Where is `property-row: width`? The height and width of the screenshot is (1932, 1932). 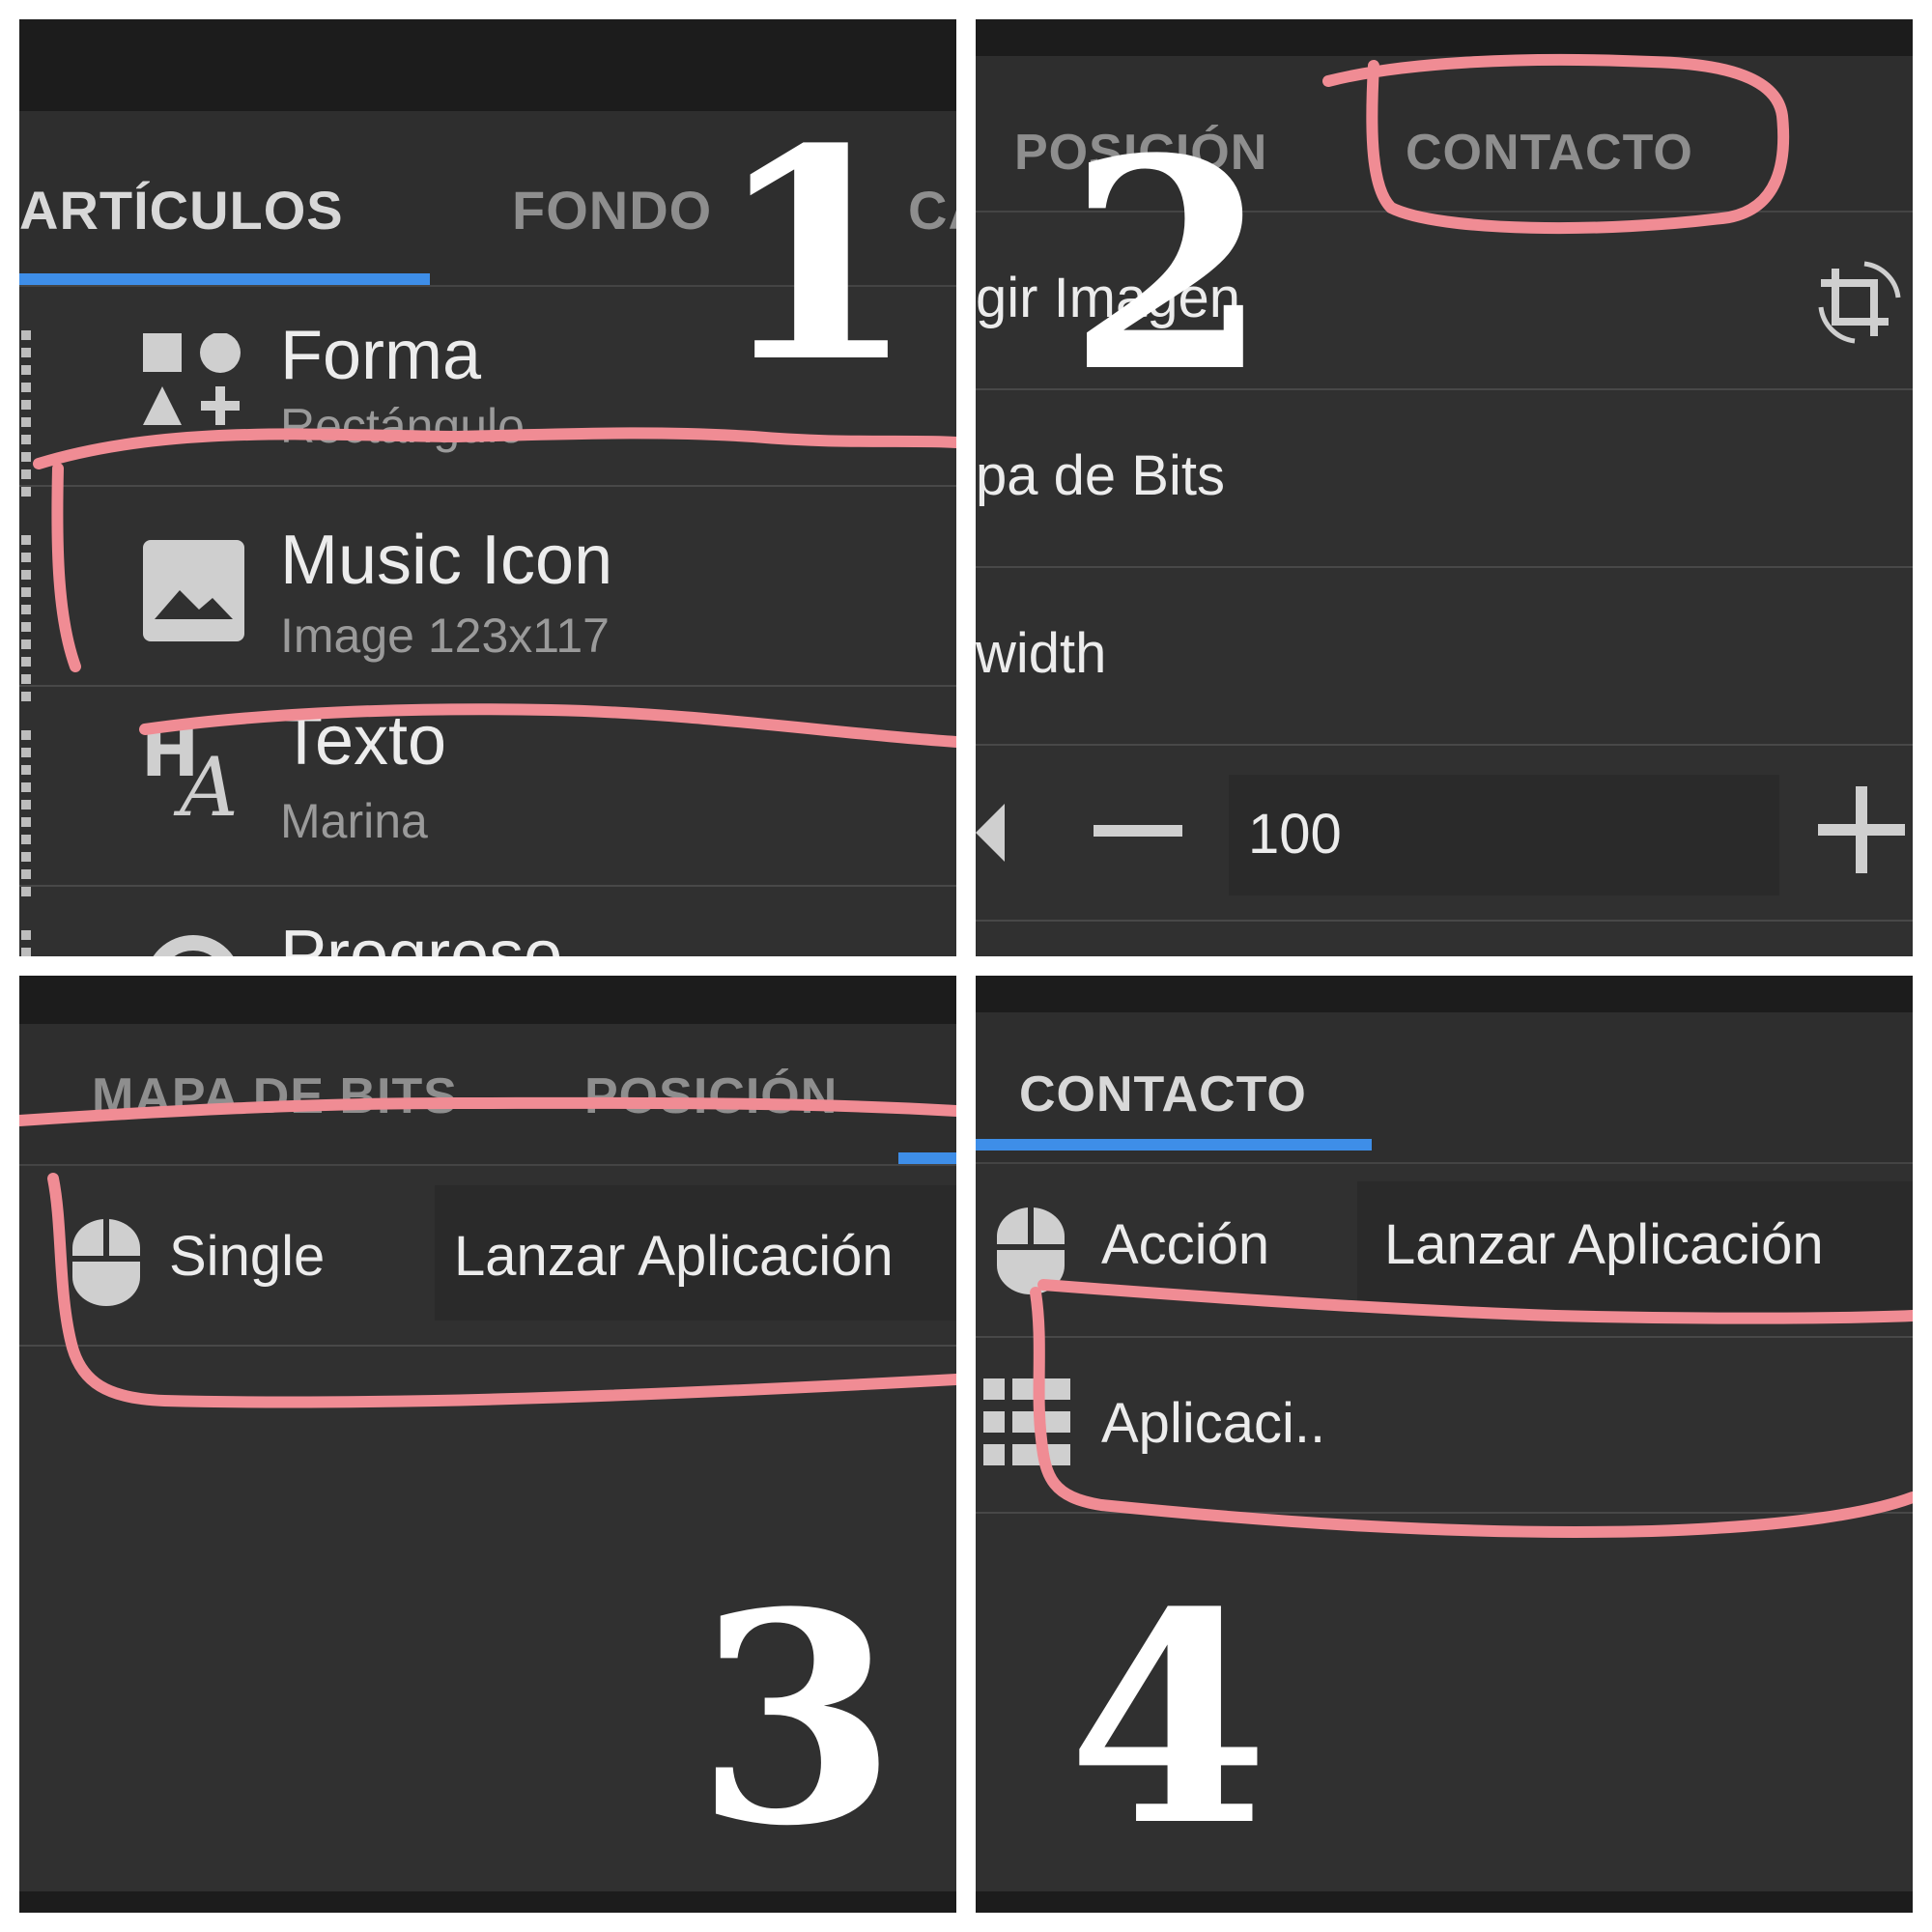
property-row: width is located at coordinates (1444, 657).